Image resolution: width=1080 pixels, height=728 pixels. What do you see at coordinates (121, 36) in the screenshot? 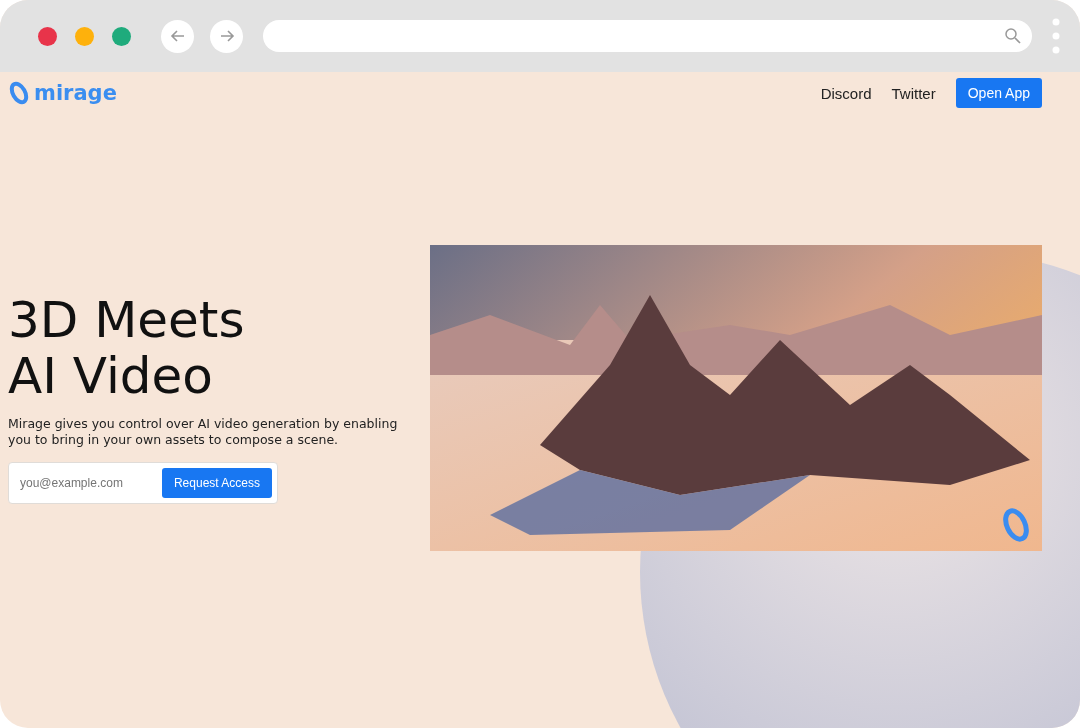
I see `maximize-window-dot` at bounding box center [121, 36].